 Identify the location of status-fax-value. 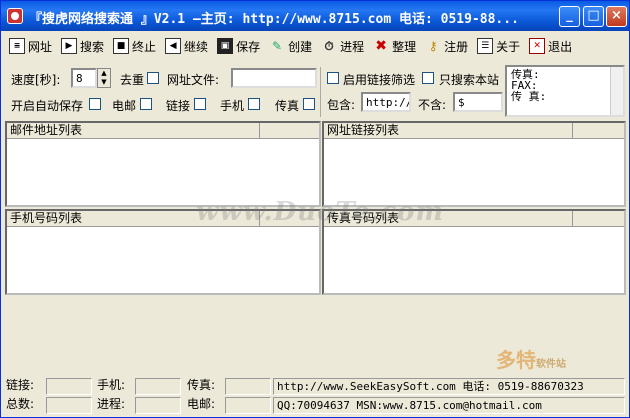
(248, 386).